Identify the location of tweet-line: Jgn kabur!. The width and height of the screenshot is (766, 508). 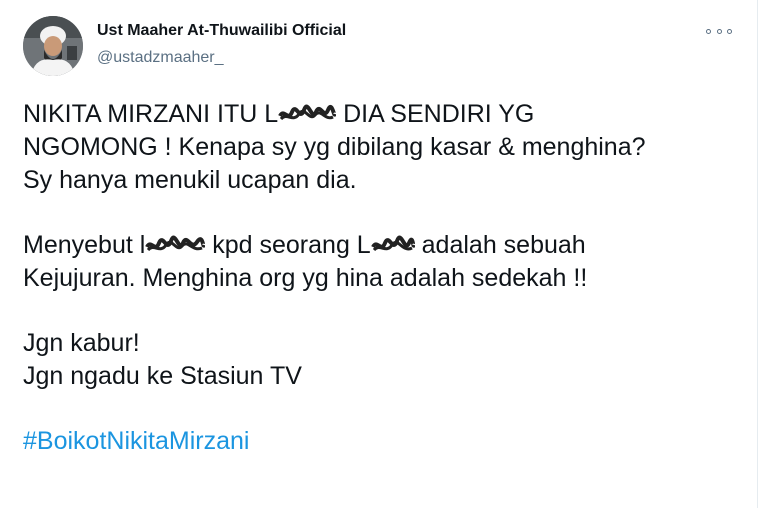
(81, 343).